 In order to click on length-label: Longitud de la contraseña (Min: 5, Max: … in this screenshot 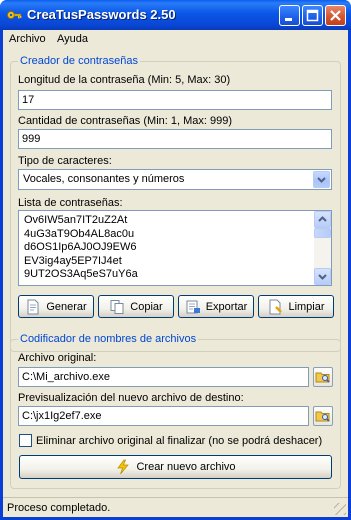, I will do `click(124, 80)`.